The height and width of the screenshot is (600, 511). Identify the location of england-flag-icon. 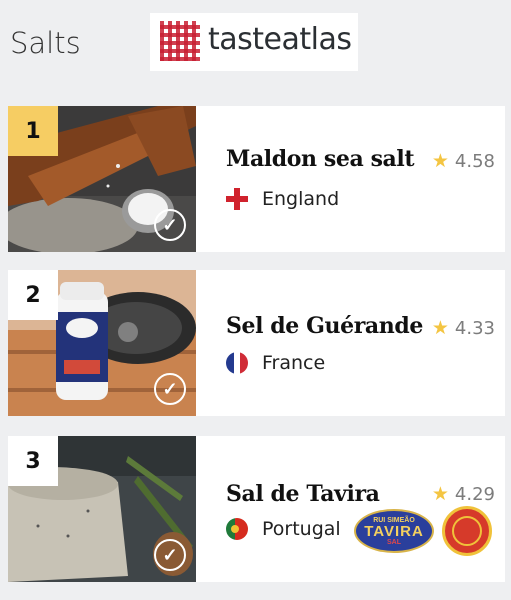
(237, 199).